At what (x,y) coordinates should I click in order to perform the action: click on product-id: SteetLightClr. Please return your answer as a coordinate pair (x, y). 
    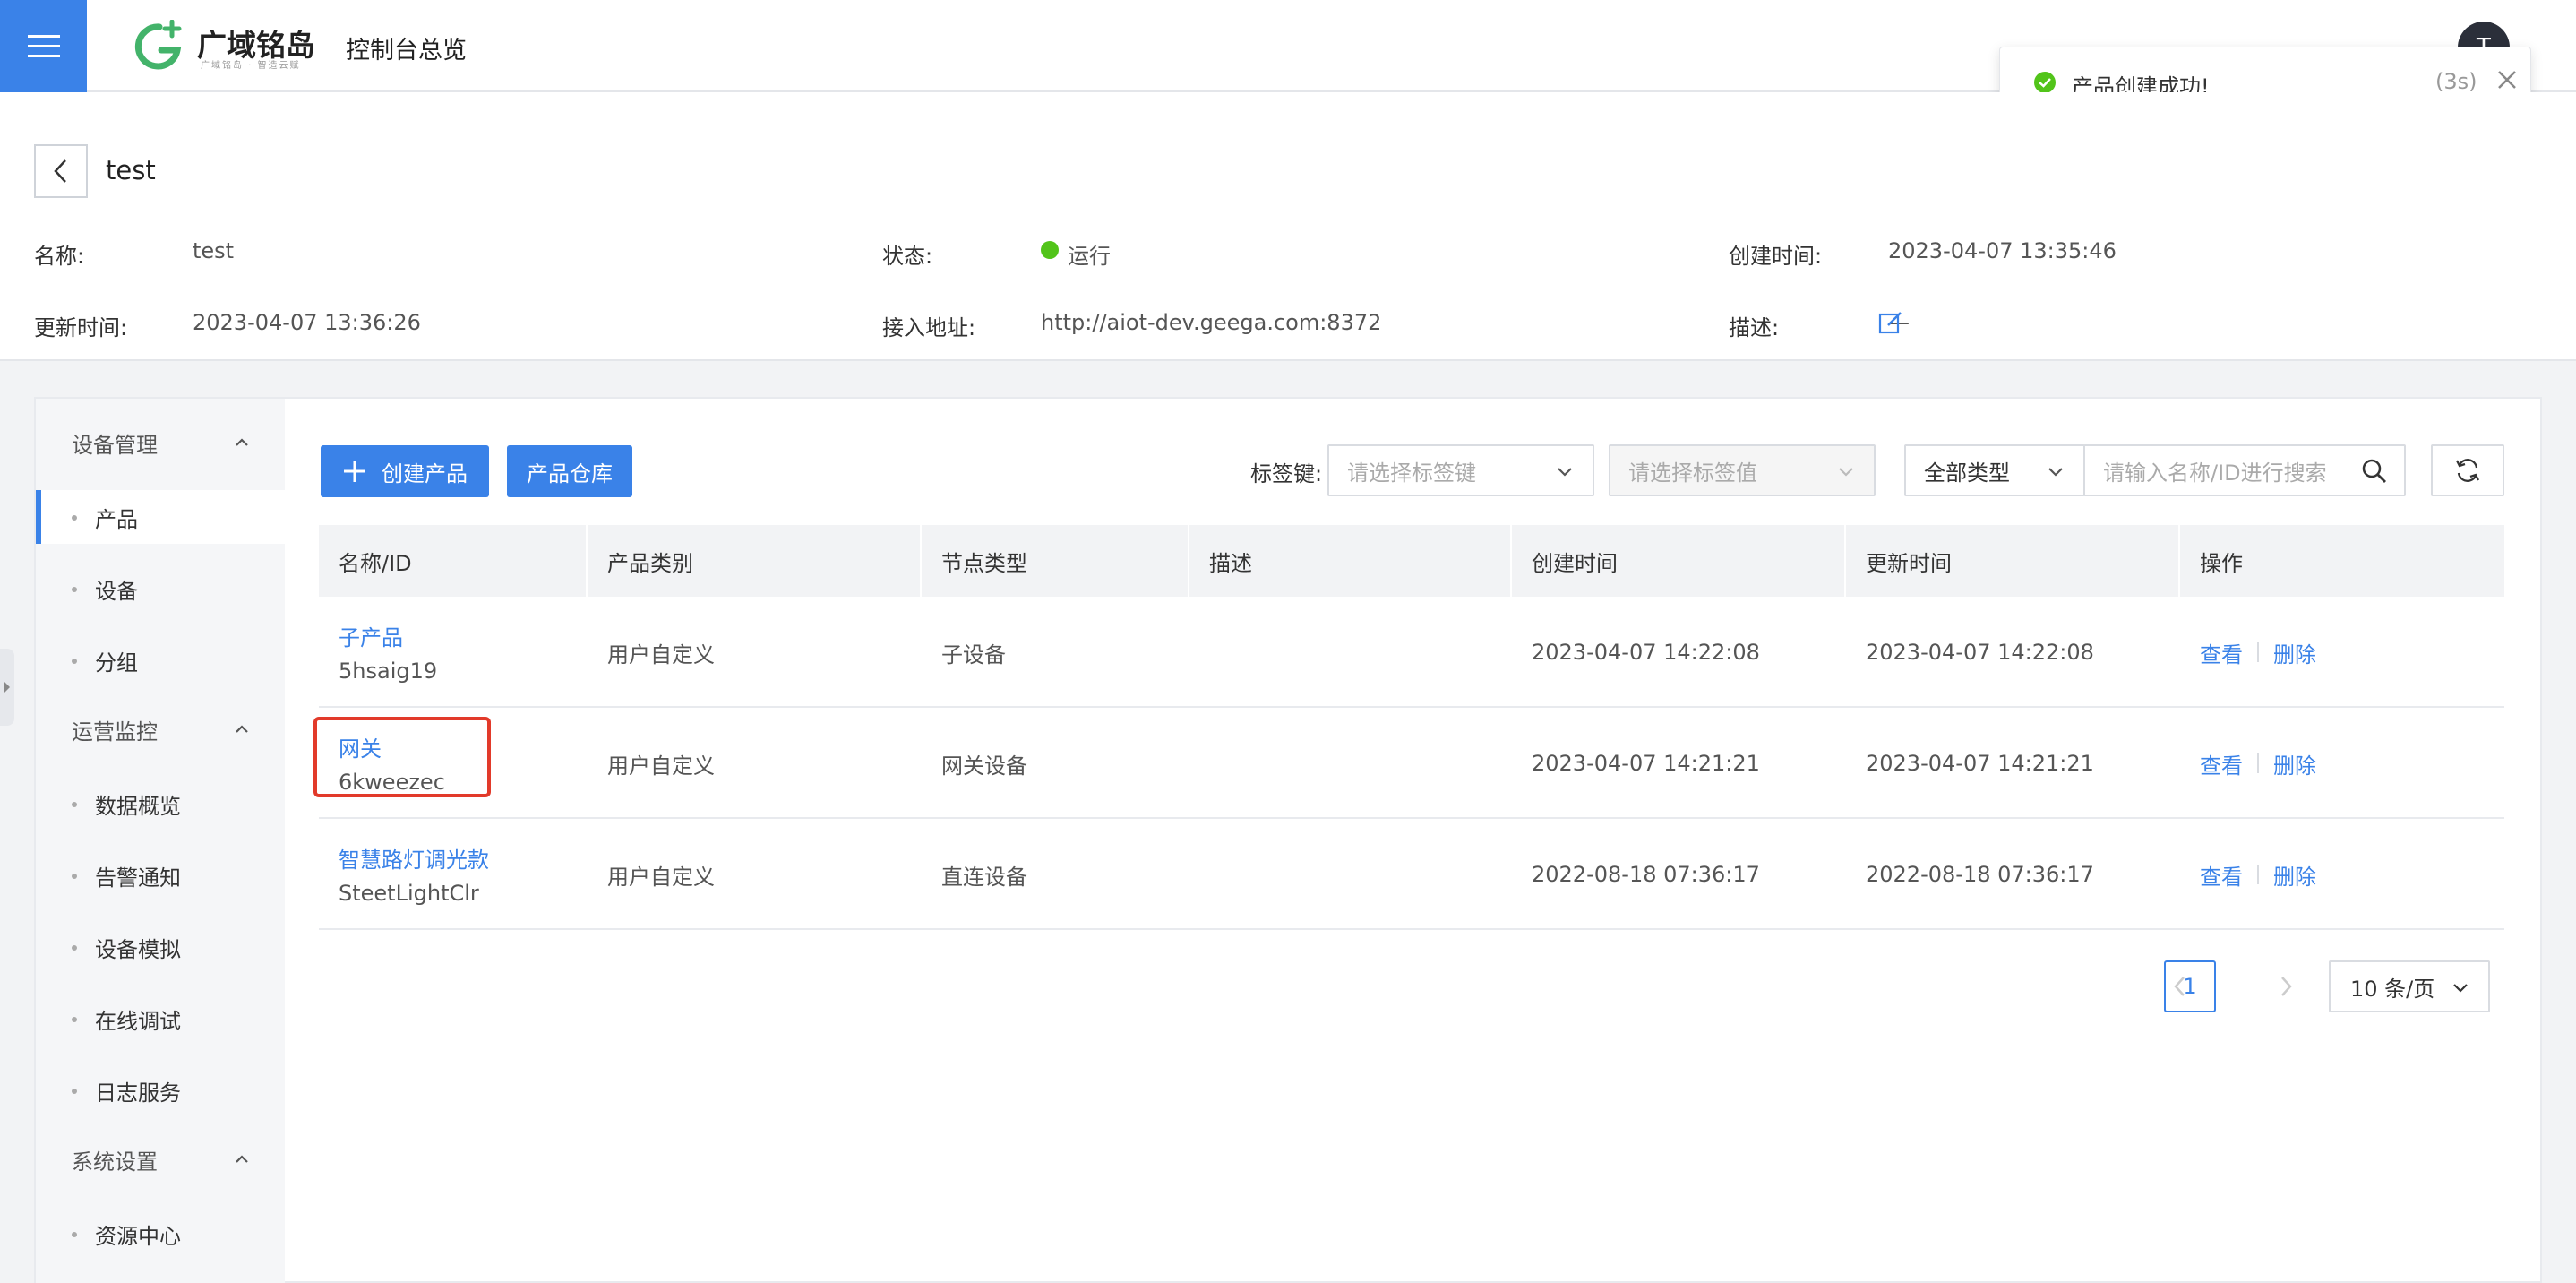
    Looking at the image, I should click on (409, 893).